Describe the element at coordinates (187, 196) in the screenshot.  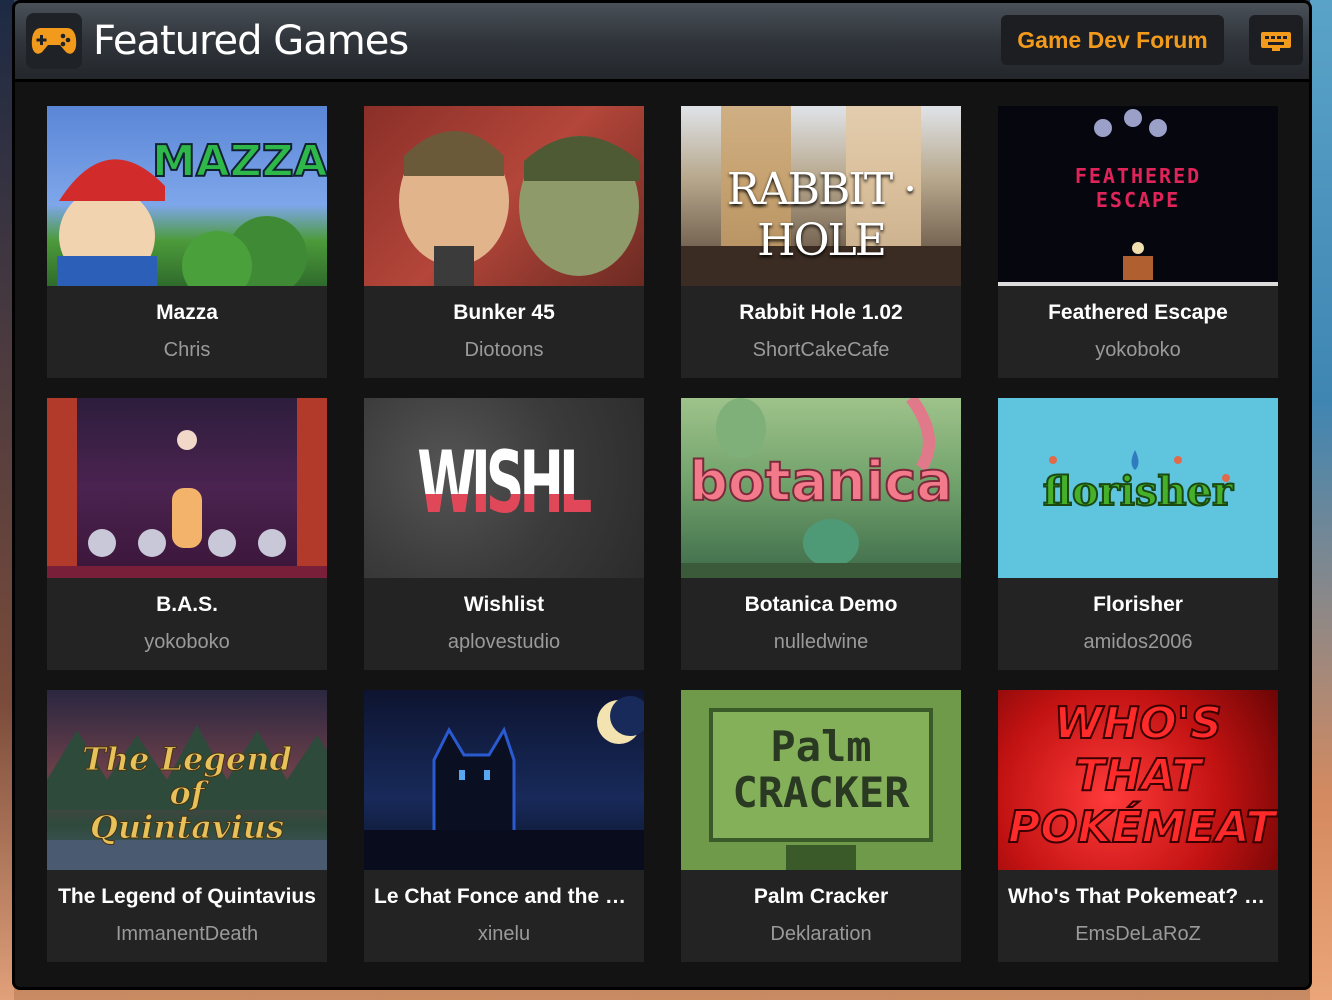
I see `game-thumbnail: MAZZA` at that location.